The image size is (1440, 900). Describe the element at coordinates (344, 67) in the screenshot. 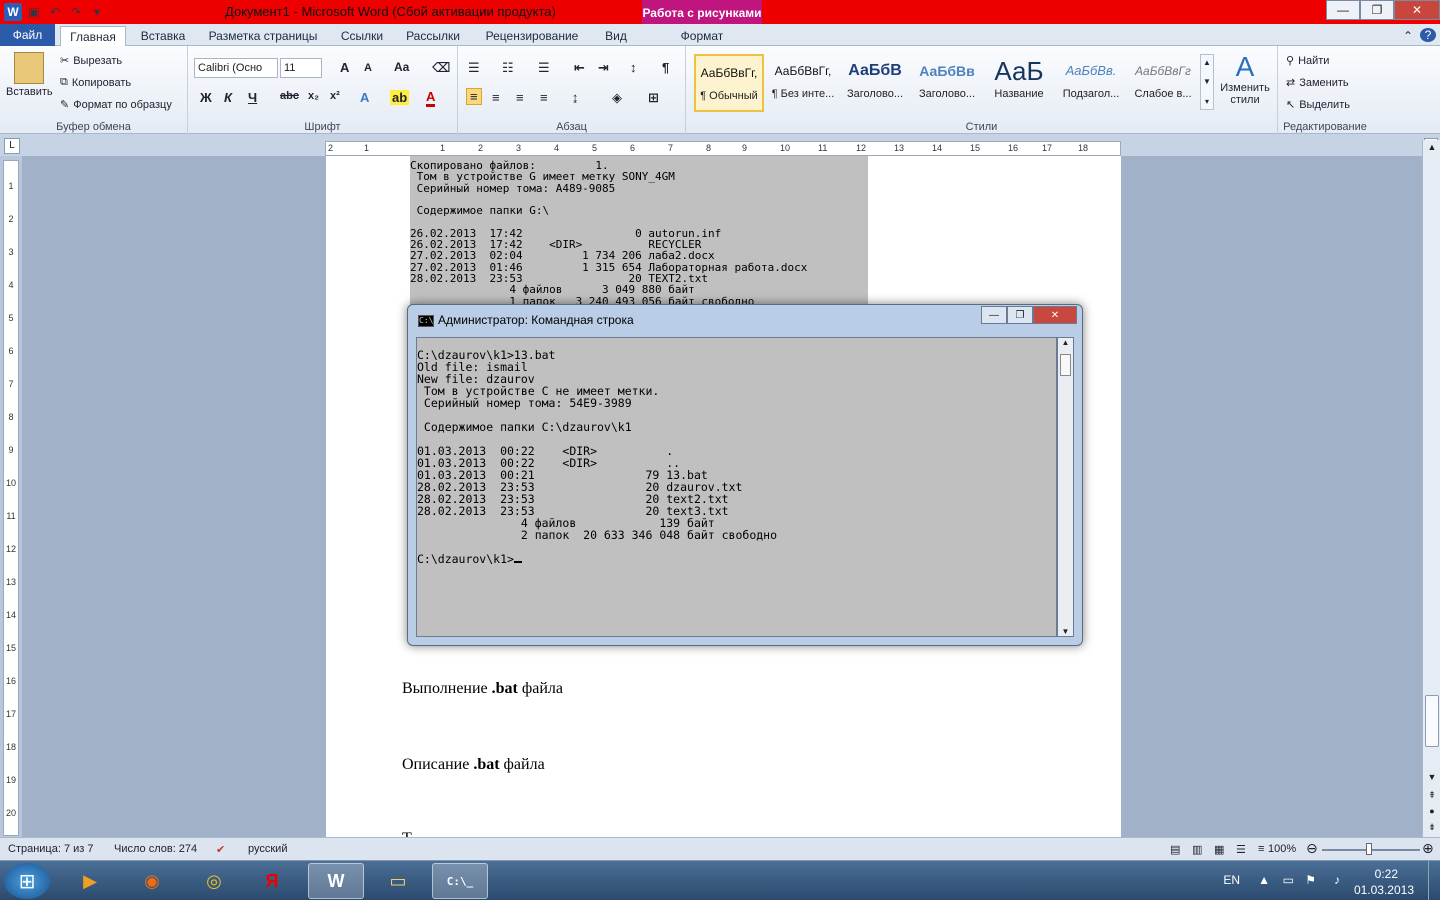

I see `grow-font-icon: A` at that location.